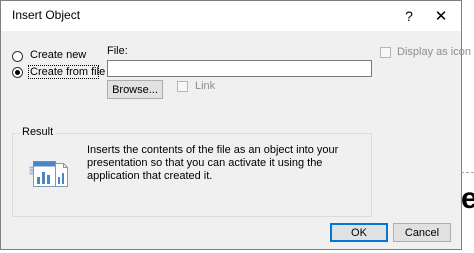 The width and height of the screenshot is (474, 253). What do you see at coordinates (385, 52) in the screenshot?
I see `display-as-icon-checkbox` at bounding box center [385, 52].